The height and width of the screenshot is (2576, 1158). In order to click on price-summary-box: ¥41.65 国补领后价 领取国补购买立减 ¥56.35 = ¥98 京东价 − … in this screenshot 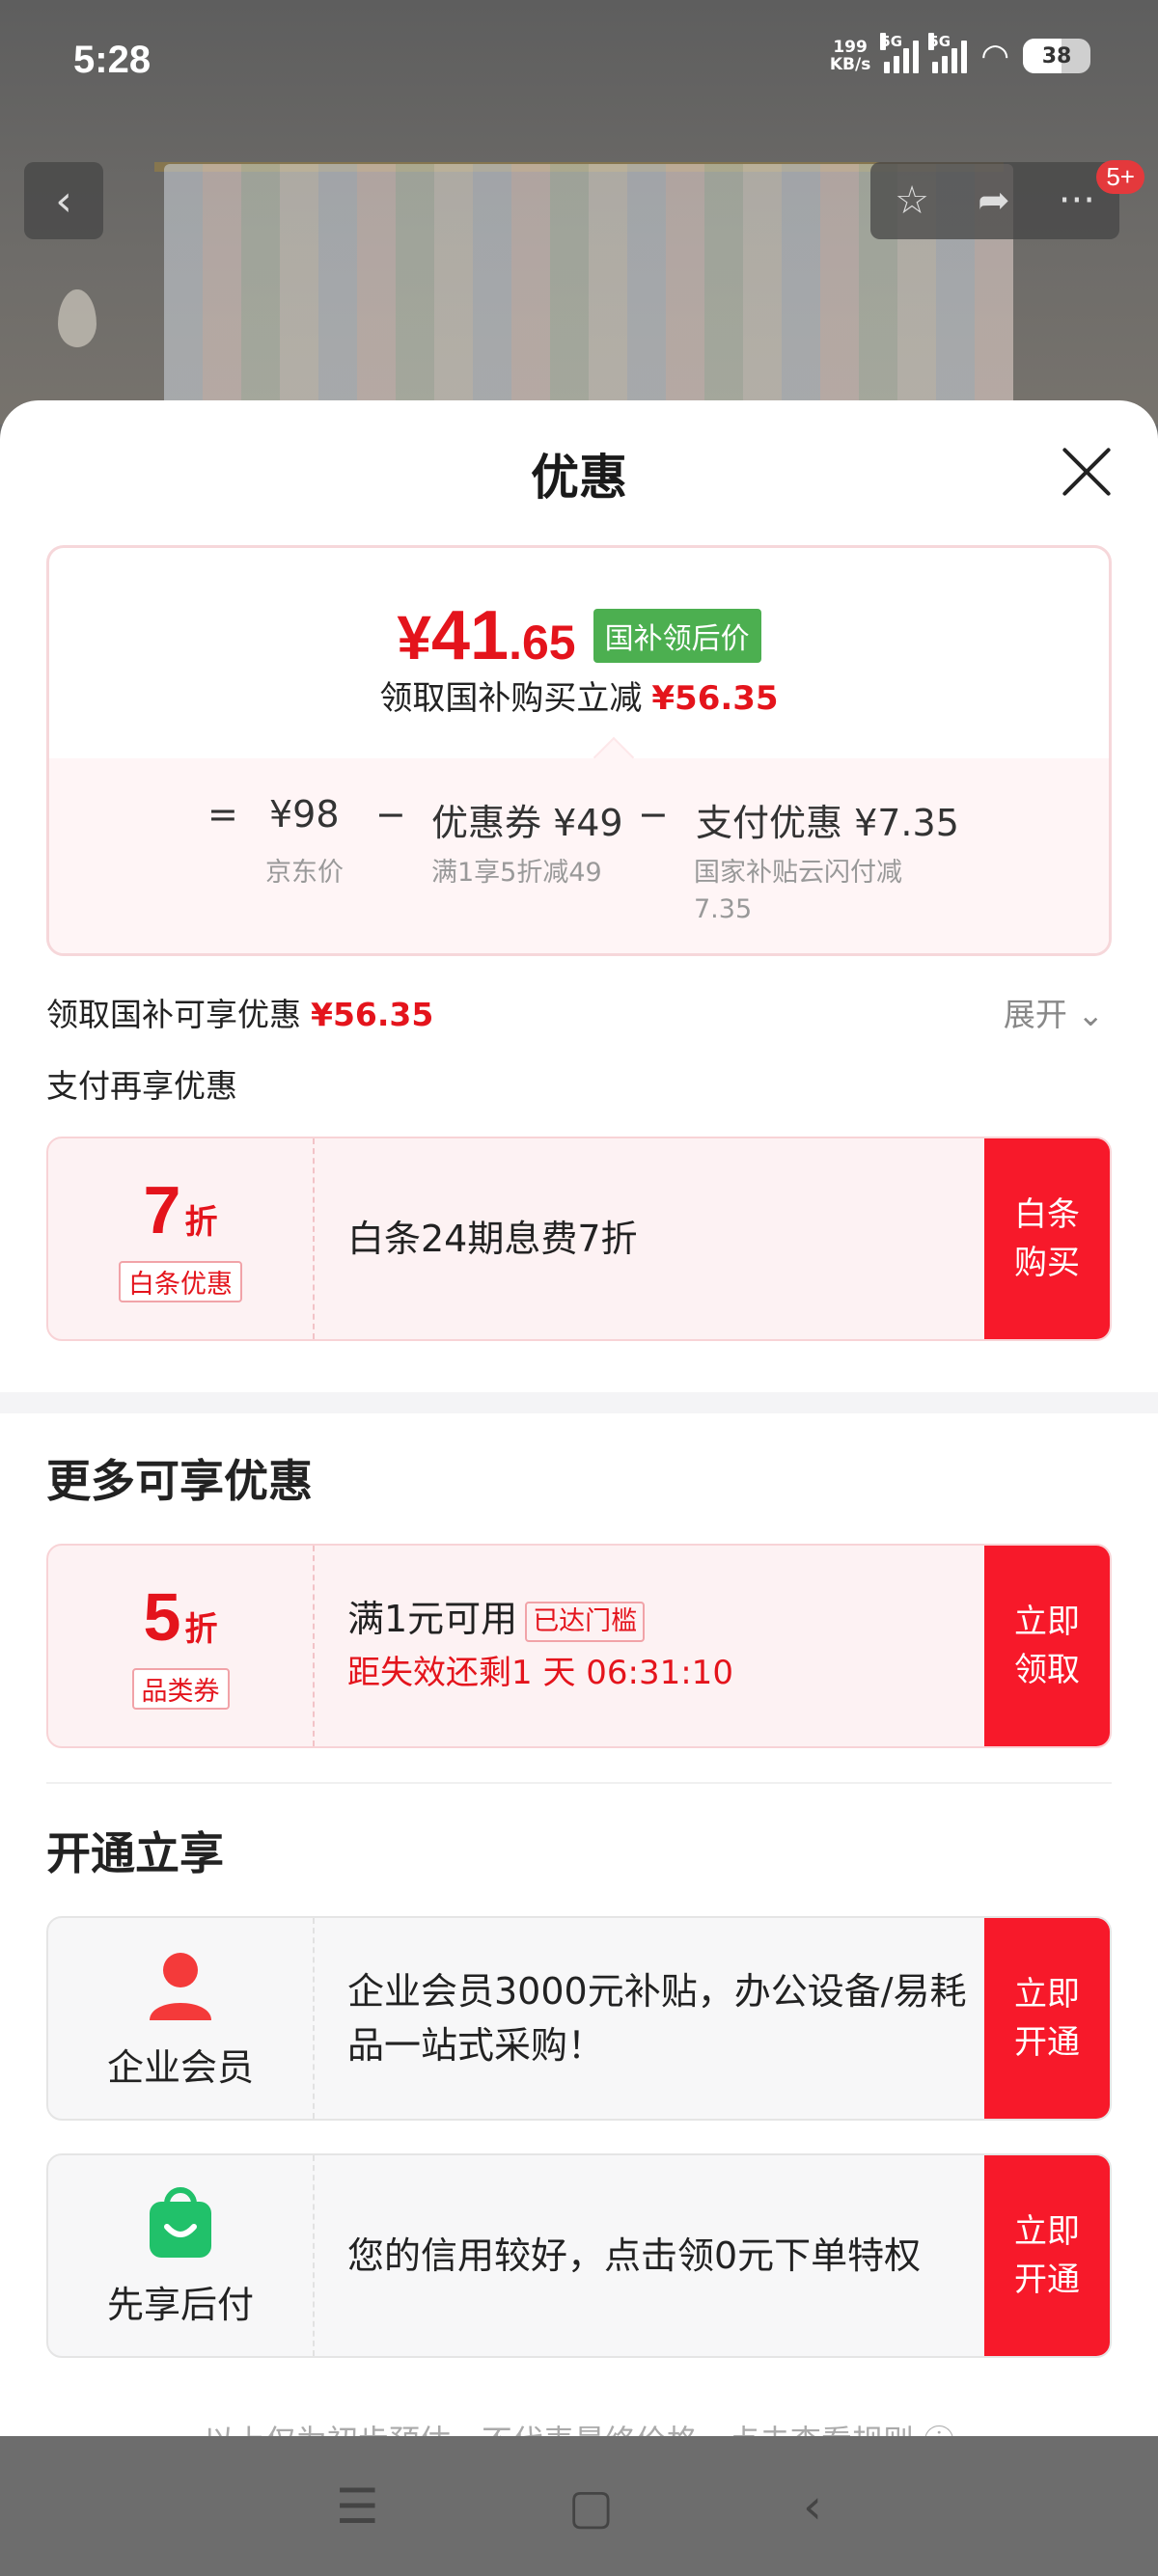, I will do `click(579, 750)`.